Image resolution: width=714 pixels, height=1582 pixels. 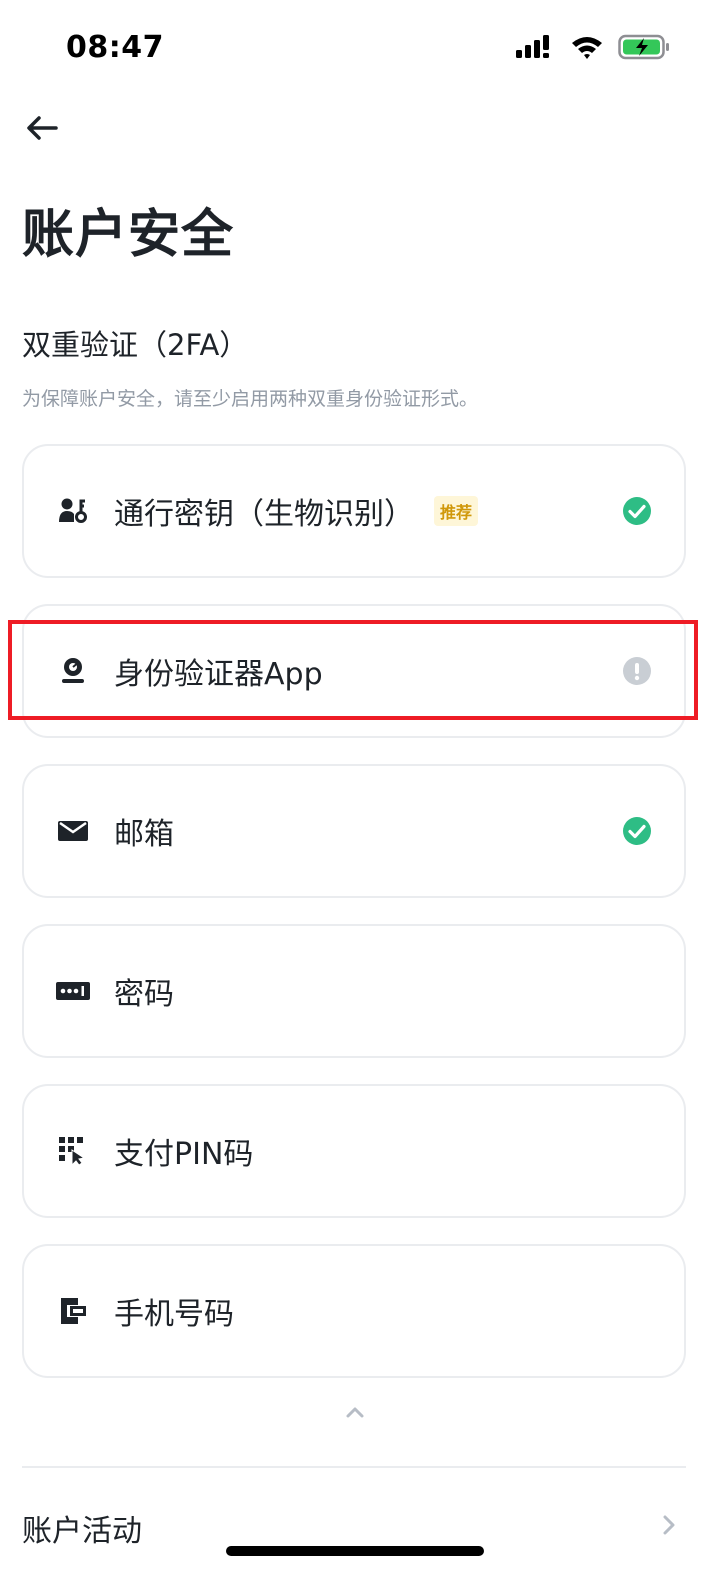 I want to click on divider, so click(x=354, y=1467).